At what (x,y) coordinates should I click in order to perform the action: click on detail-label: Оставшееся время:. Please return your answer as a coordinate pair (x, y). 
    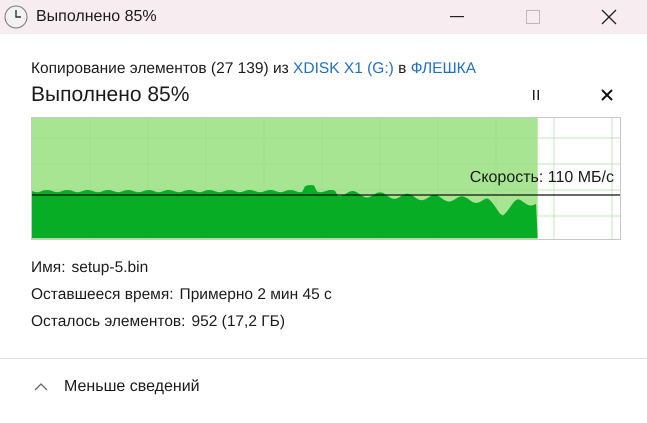
    Looking at the image, I should click on (102, 295).